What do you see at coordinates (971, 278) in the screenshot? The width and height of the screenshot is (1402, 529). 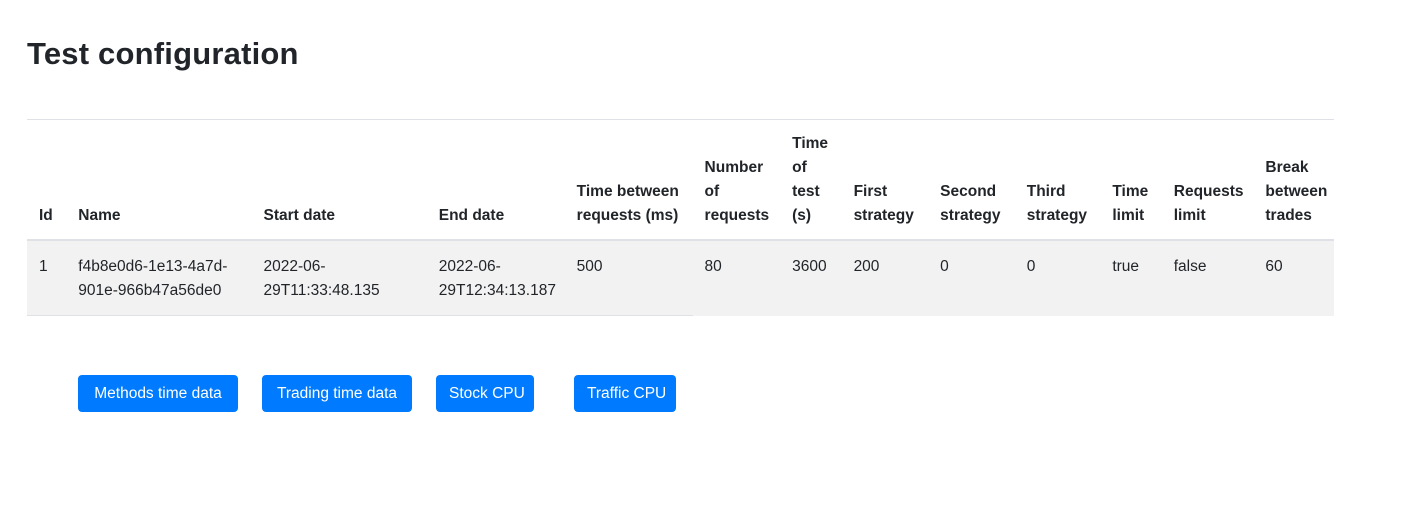 I see `cell-second-strategy: 0` at bounding box center [971, 278].